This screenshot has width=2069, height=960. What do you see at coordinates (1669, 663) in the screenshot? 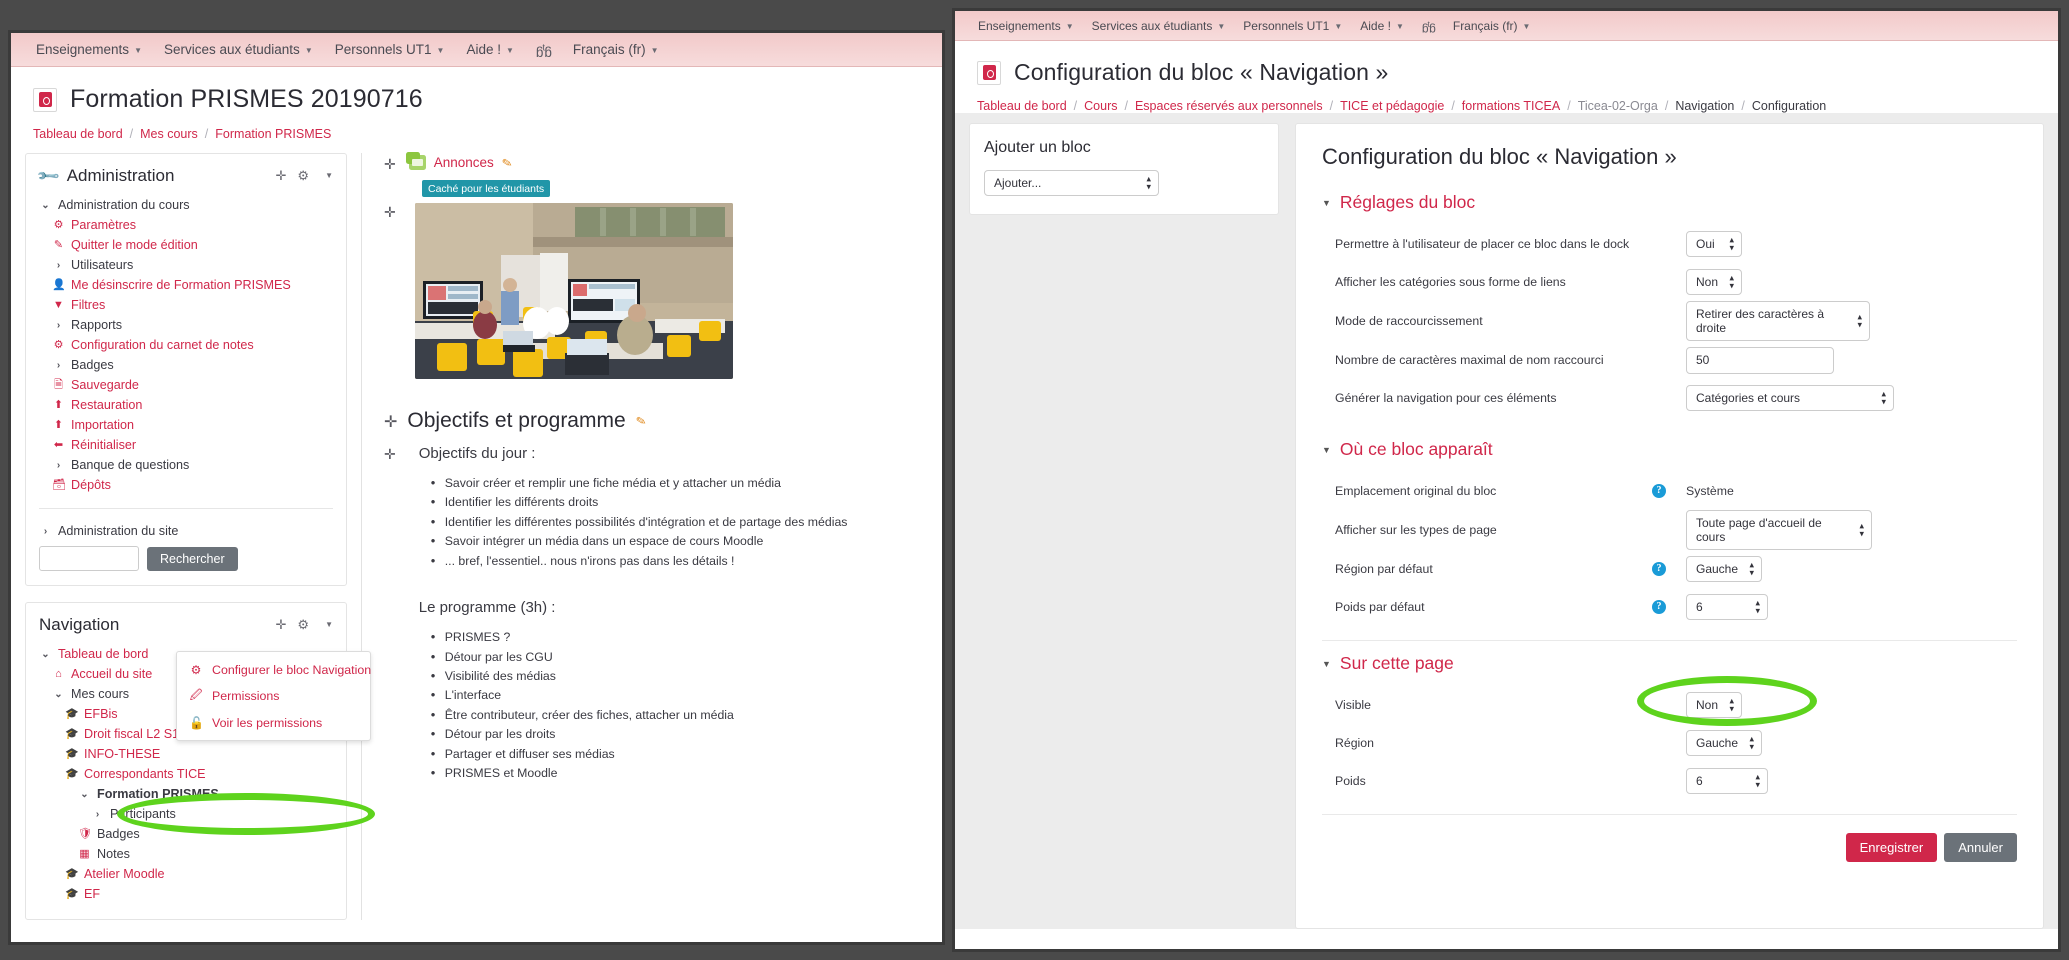
I see `section-legend-sur-cette-page: ▼ Sur cette page` at bounding box center [1669, 663].